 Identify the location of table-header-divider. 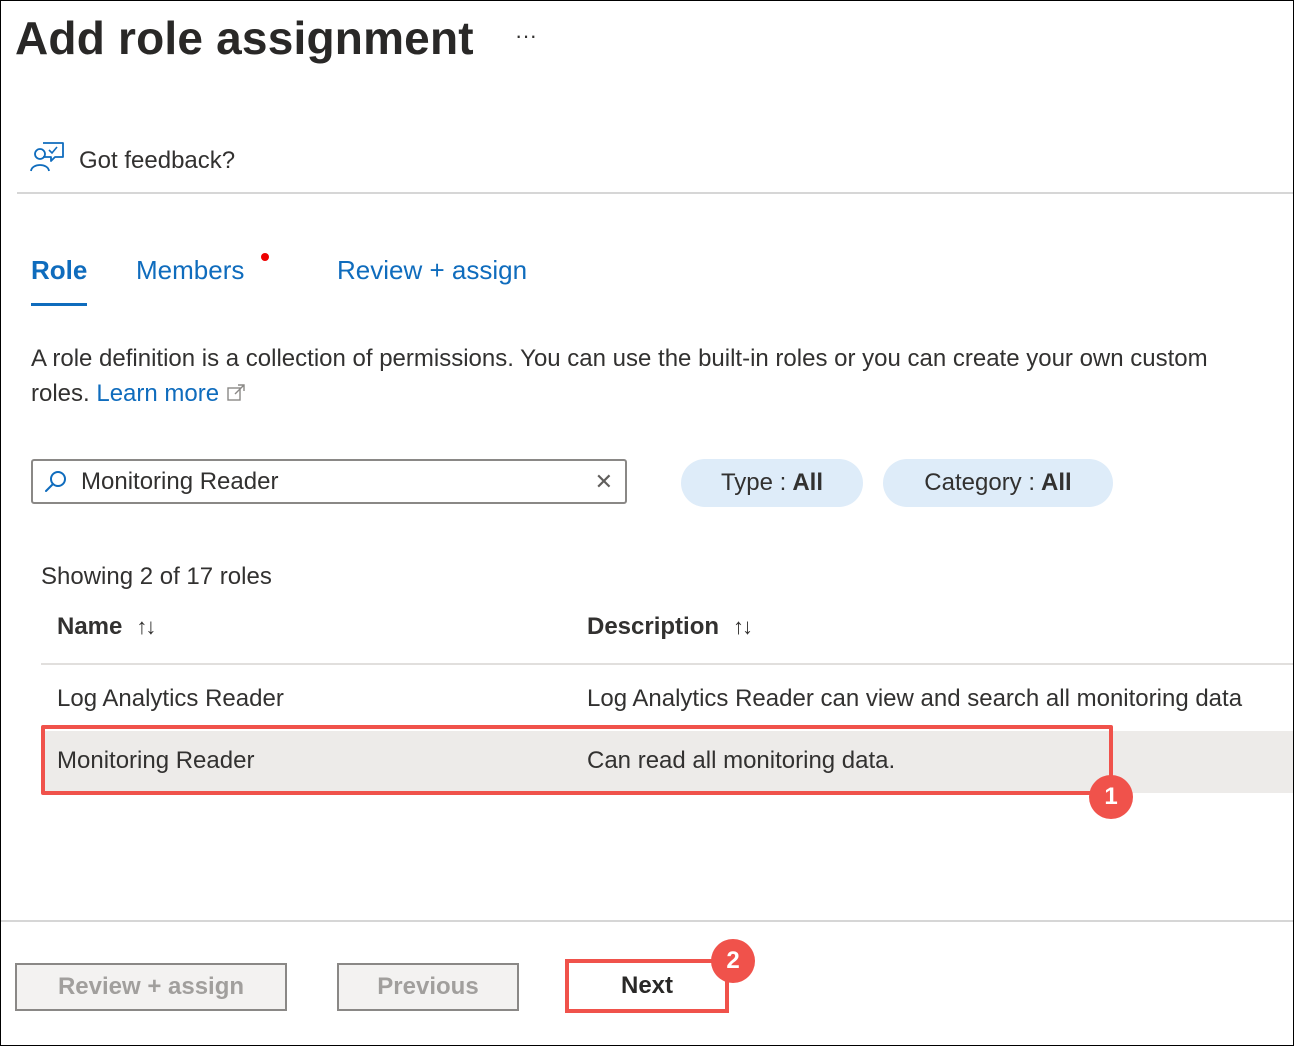
(667, 664).